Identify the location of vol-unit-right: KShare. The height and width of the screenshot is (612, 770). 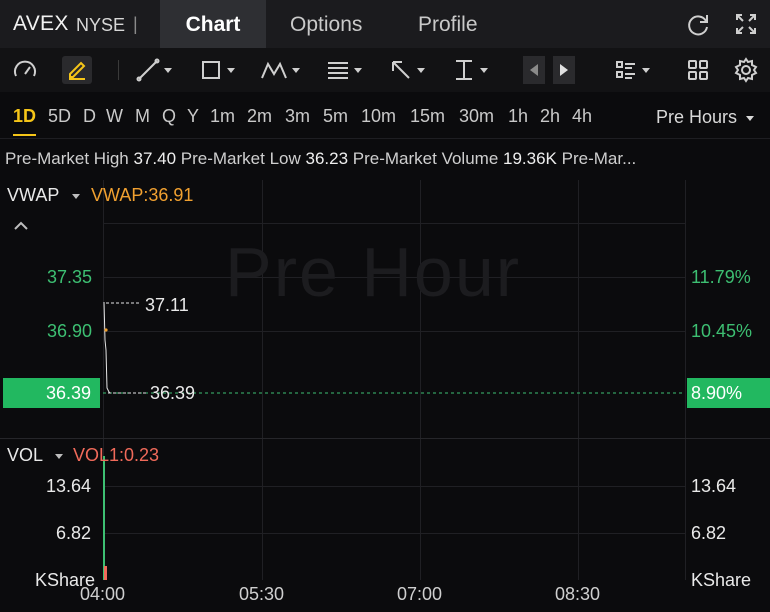
(721, 580).